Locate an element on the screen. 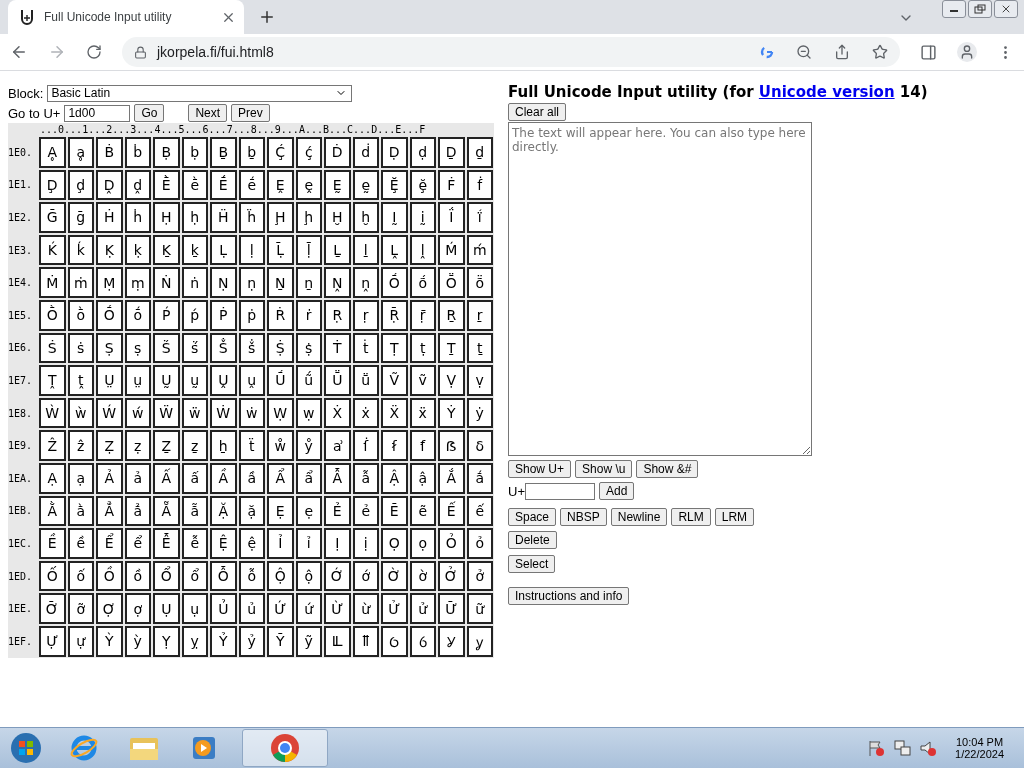  character-cell: ṿ is located at coordinates (479, 380).